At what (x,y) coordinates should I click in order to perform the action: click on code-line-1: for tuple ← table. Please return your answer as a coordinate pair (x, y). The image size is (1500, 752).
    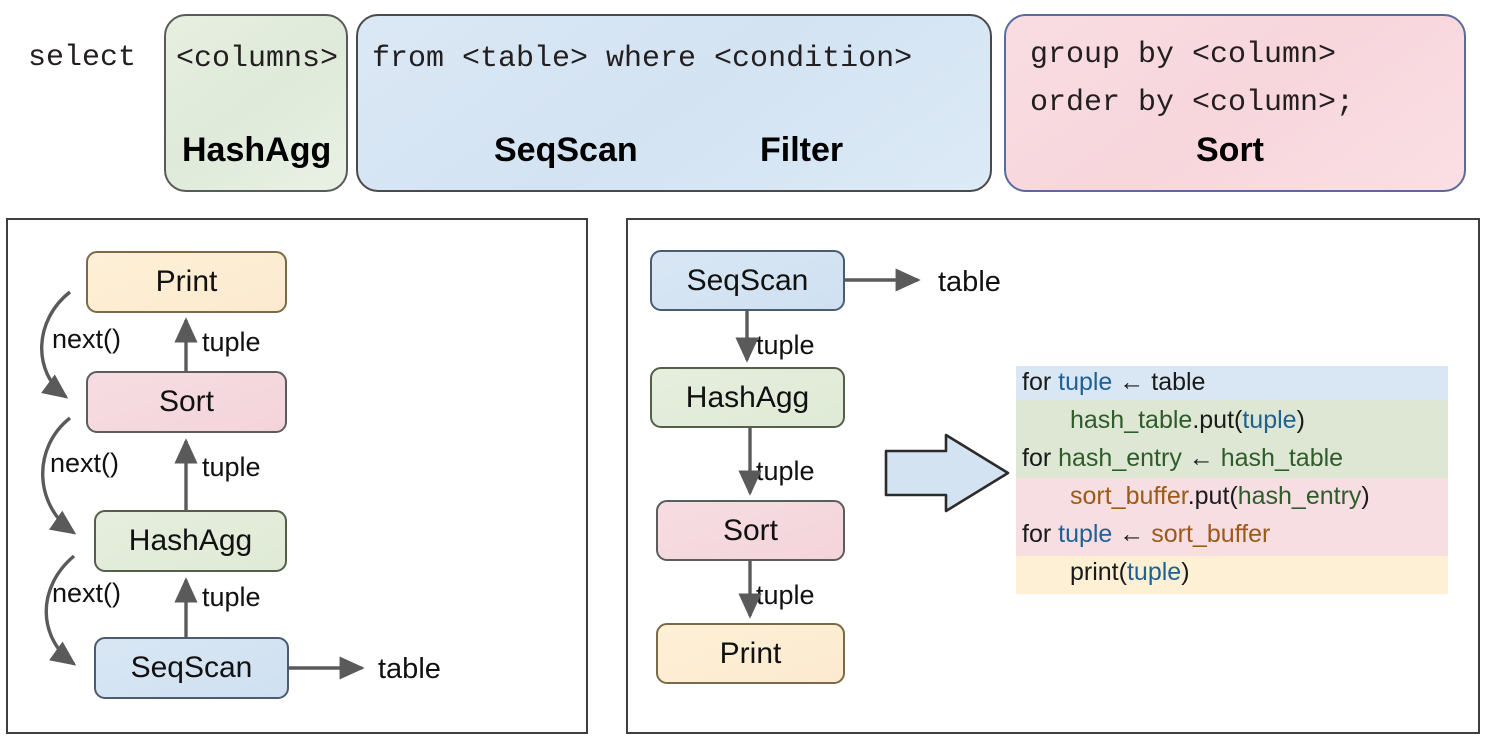
    Looking at the image, I should click on (1113, 382).